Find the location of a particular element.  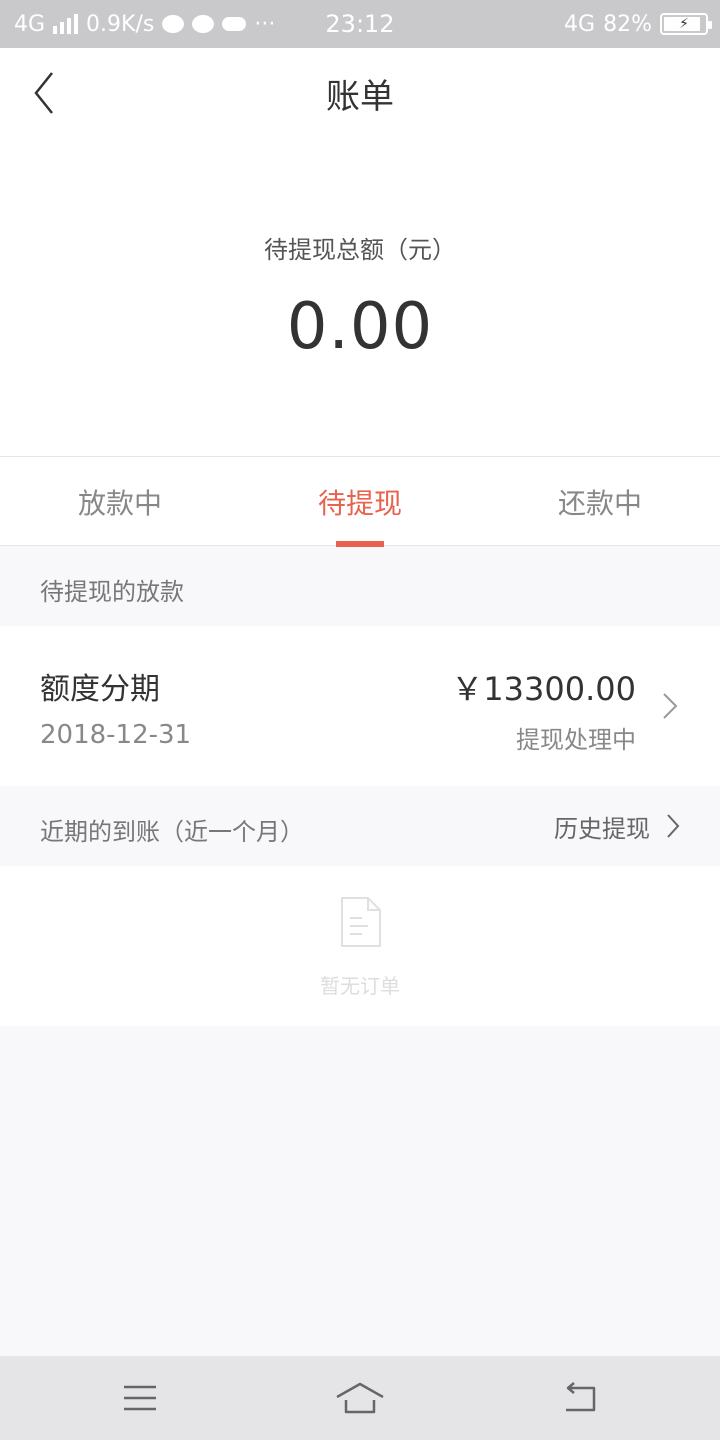

empty-state-text: 暂无订单 is located at coordinates (360, 986).